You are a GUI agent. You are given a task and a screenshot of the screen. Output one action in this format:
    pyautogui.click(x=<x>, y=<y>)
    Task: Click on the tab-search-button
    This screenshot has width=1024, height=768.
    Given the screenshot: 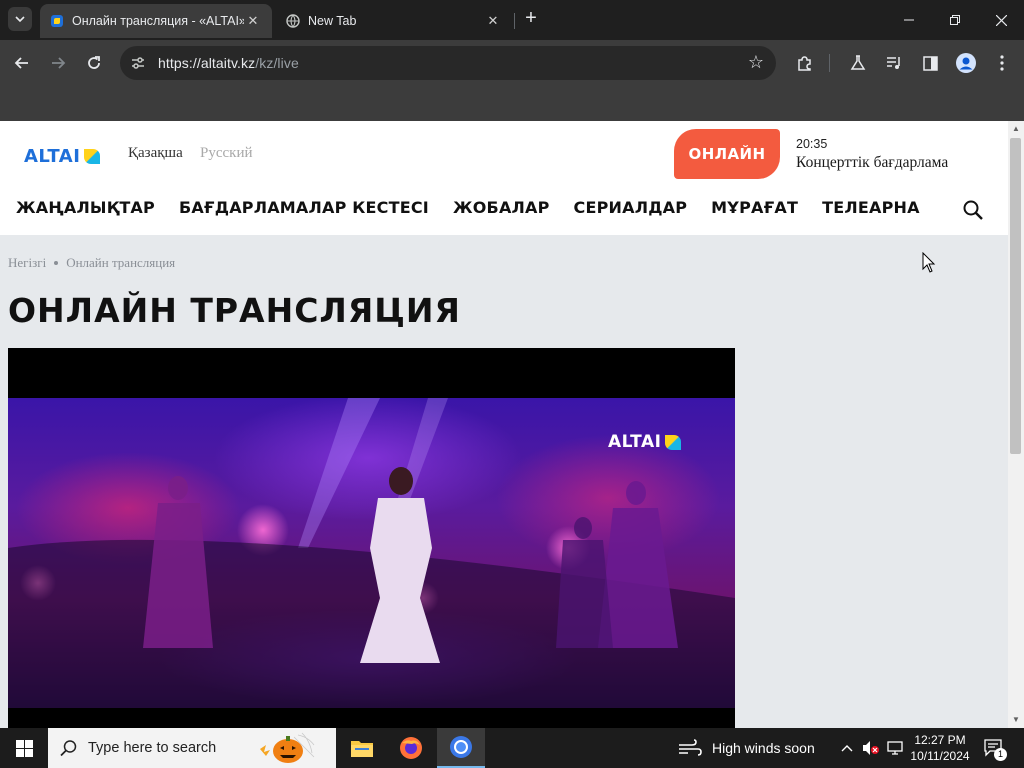 What is the action you would take?
    pyautogui.click(x=20, y=19)
    